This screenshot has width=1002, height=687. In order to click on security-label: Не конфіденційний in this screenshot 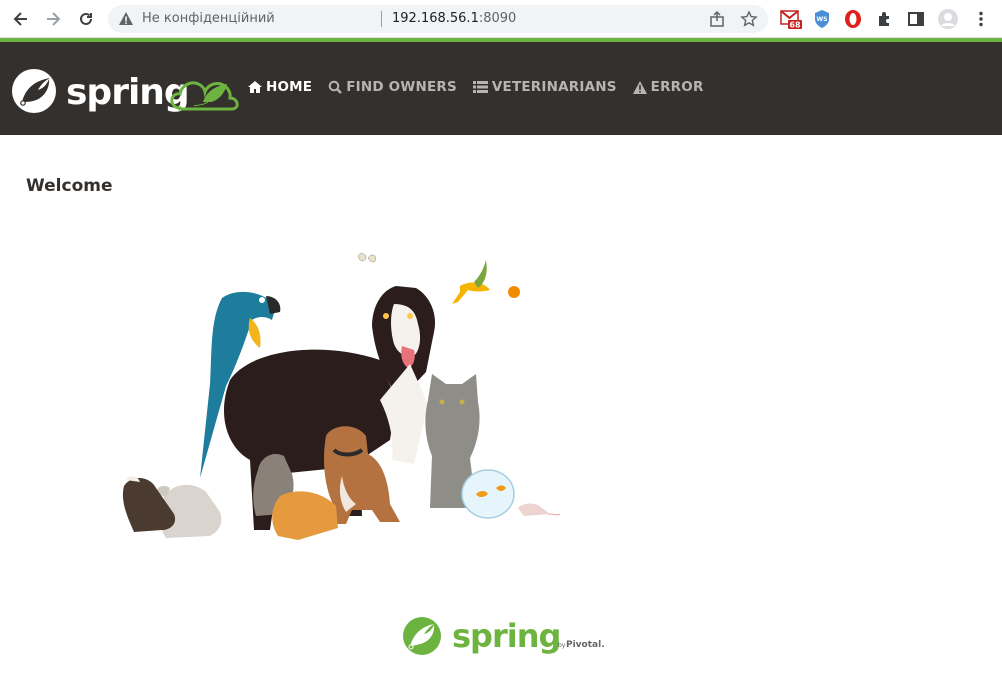, I will do `click(208, 18)`.